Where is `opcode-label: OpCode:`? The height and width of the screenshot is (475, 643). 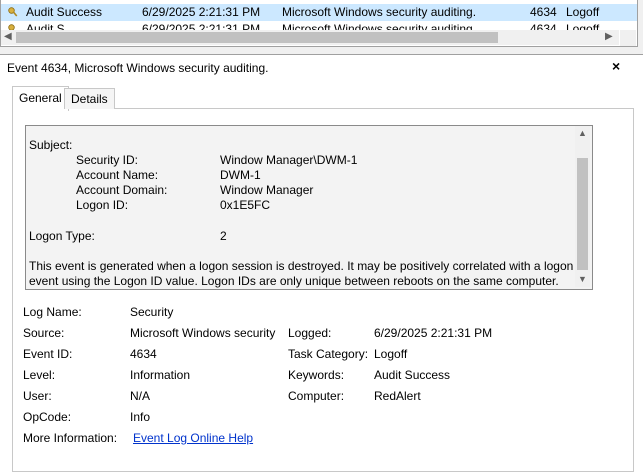 opcode-label: OpCode: is located at coordinates (47, 417).